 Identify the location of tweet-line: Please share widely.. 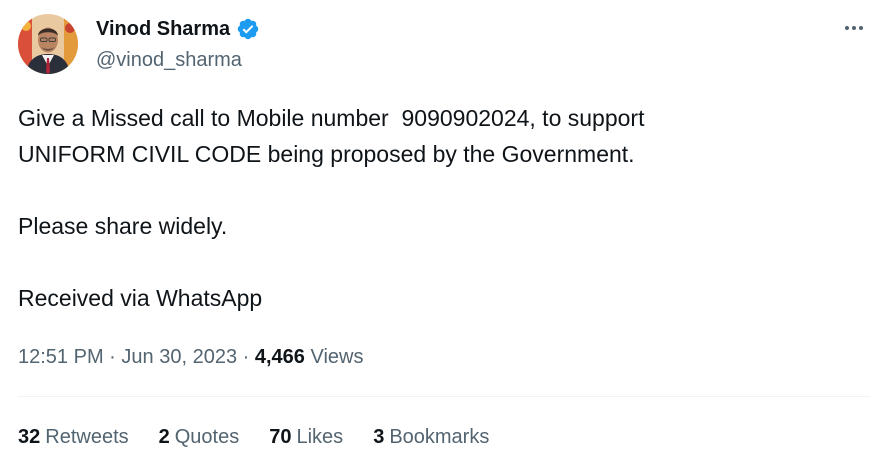
(123, 226).